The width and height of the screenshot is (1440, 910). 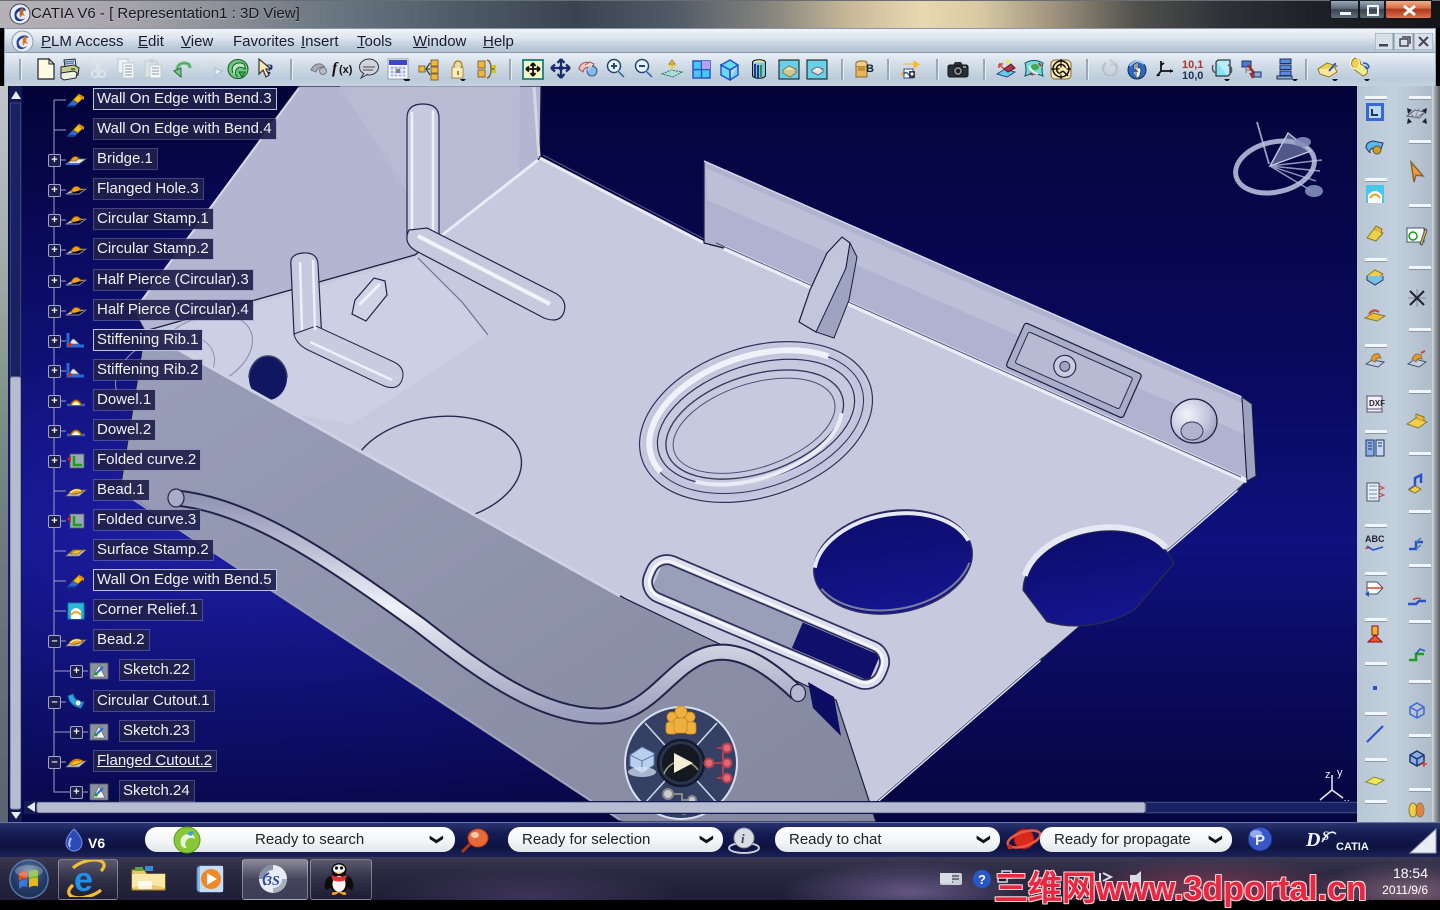 What do you see at coordinates (272, 881) in the screenshot?
I see `svg-text: 3S` at bounding box center [272, 881].